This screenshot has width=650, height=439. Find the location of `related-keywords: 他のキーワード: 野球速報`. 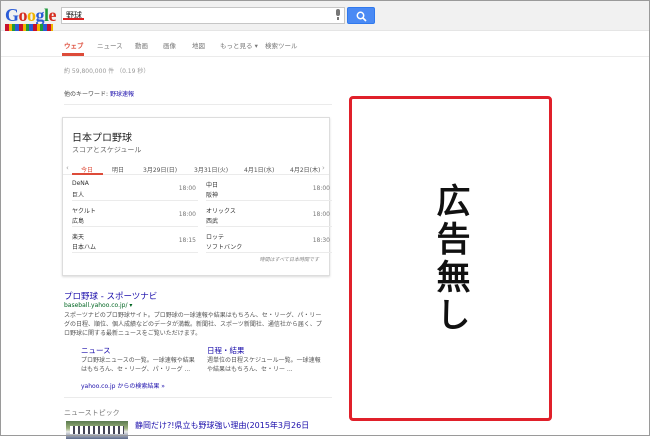

related-keywords: 他のキーワード: 野球速報 is located at coordinates (99, 93).